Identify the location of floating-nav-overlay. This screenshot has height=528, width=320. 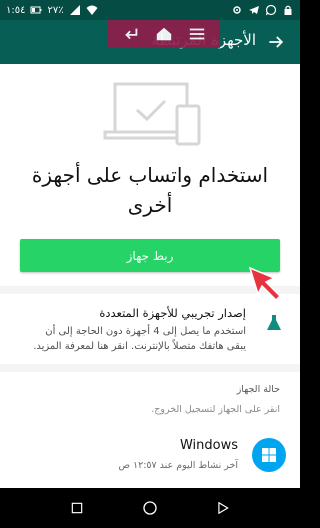
(164, 34).